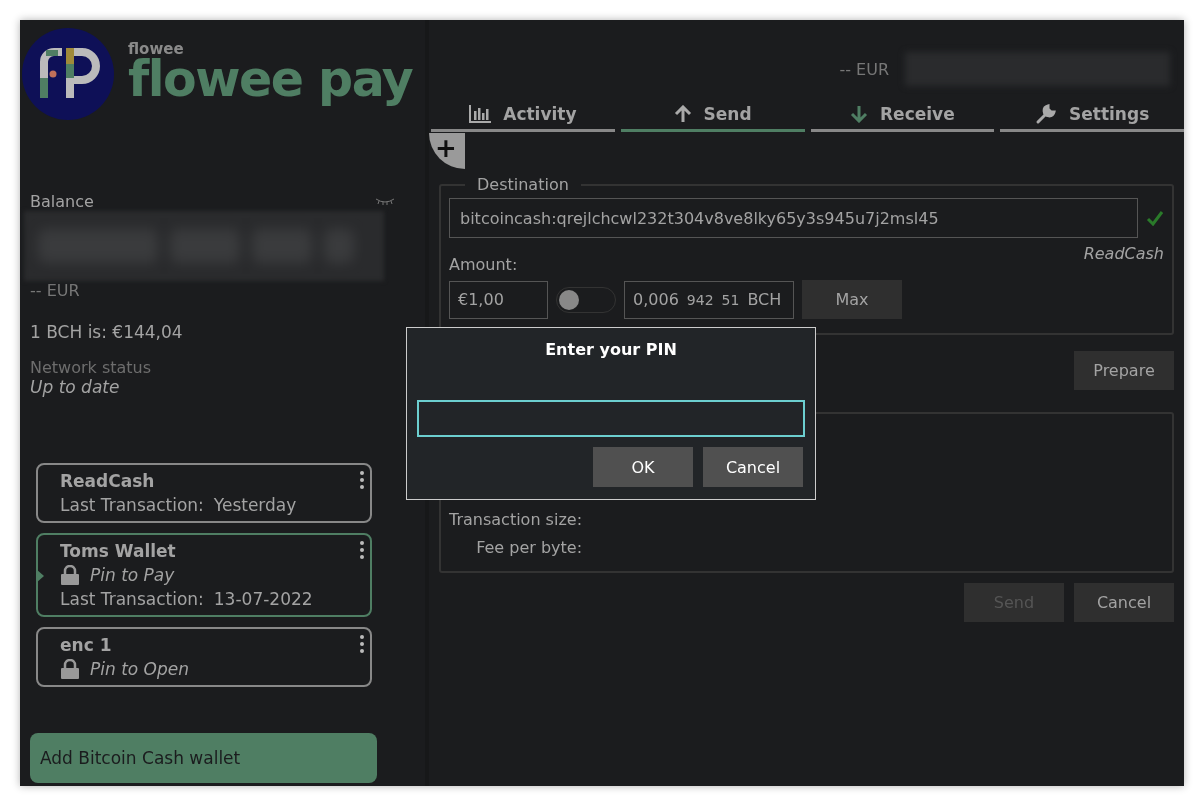 The width and height of the screenshot is (1204, 806). What do you see at coordinates (255, 505) in the screenshot?
I see `last-transaction-date: Yesterday` at bounding box center [255, 505].